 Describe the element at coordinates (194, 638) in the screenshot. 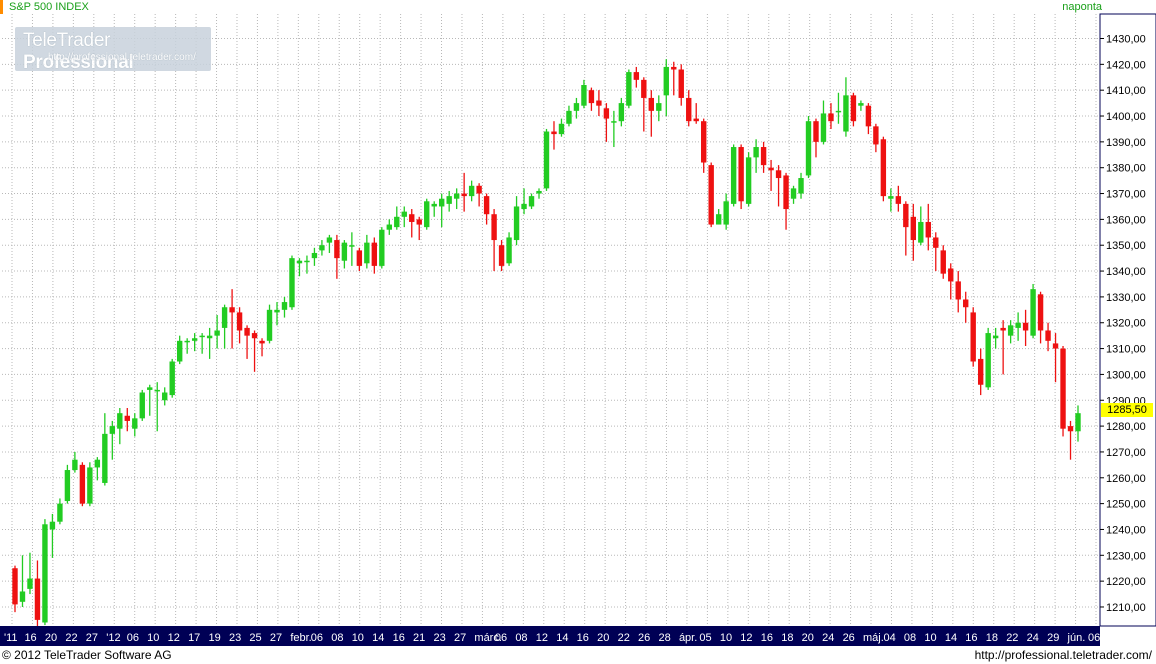

I see `x-tick-label: 17` at that location.